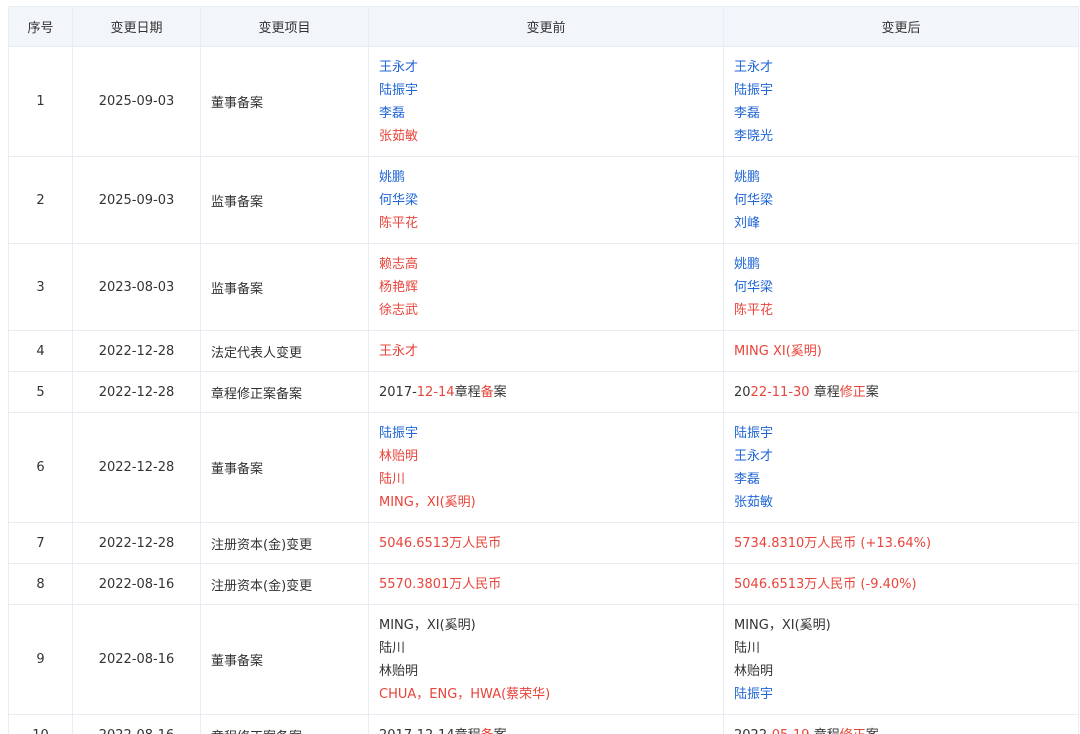 The height and width of the screenshot is (734, 1080). I want to click on change-item: 章程修正案备案, so click(284, 392).